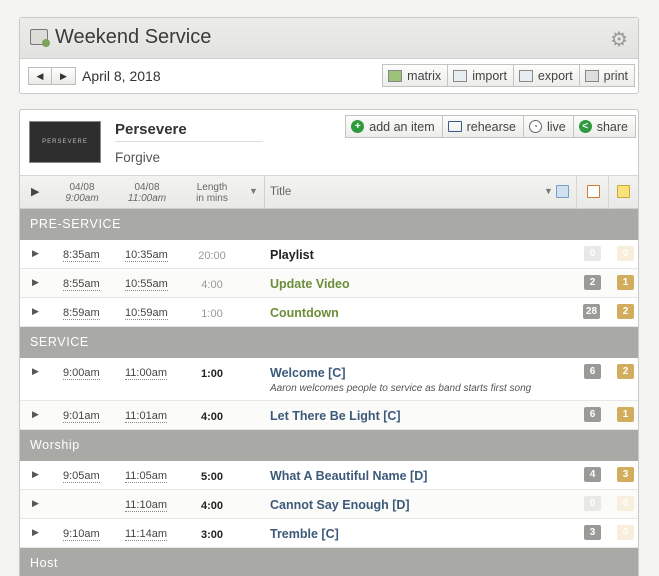 The height and width of the screenshot is (576, 659). I want to click on section-header: PRE-SERVICE, so click(329, 224).